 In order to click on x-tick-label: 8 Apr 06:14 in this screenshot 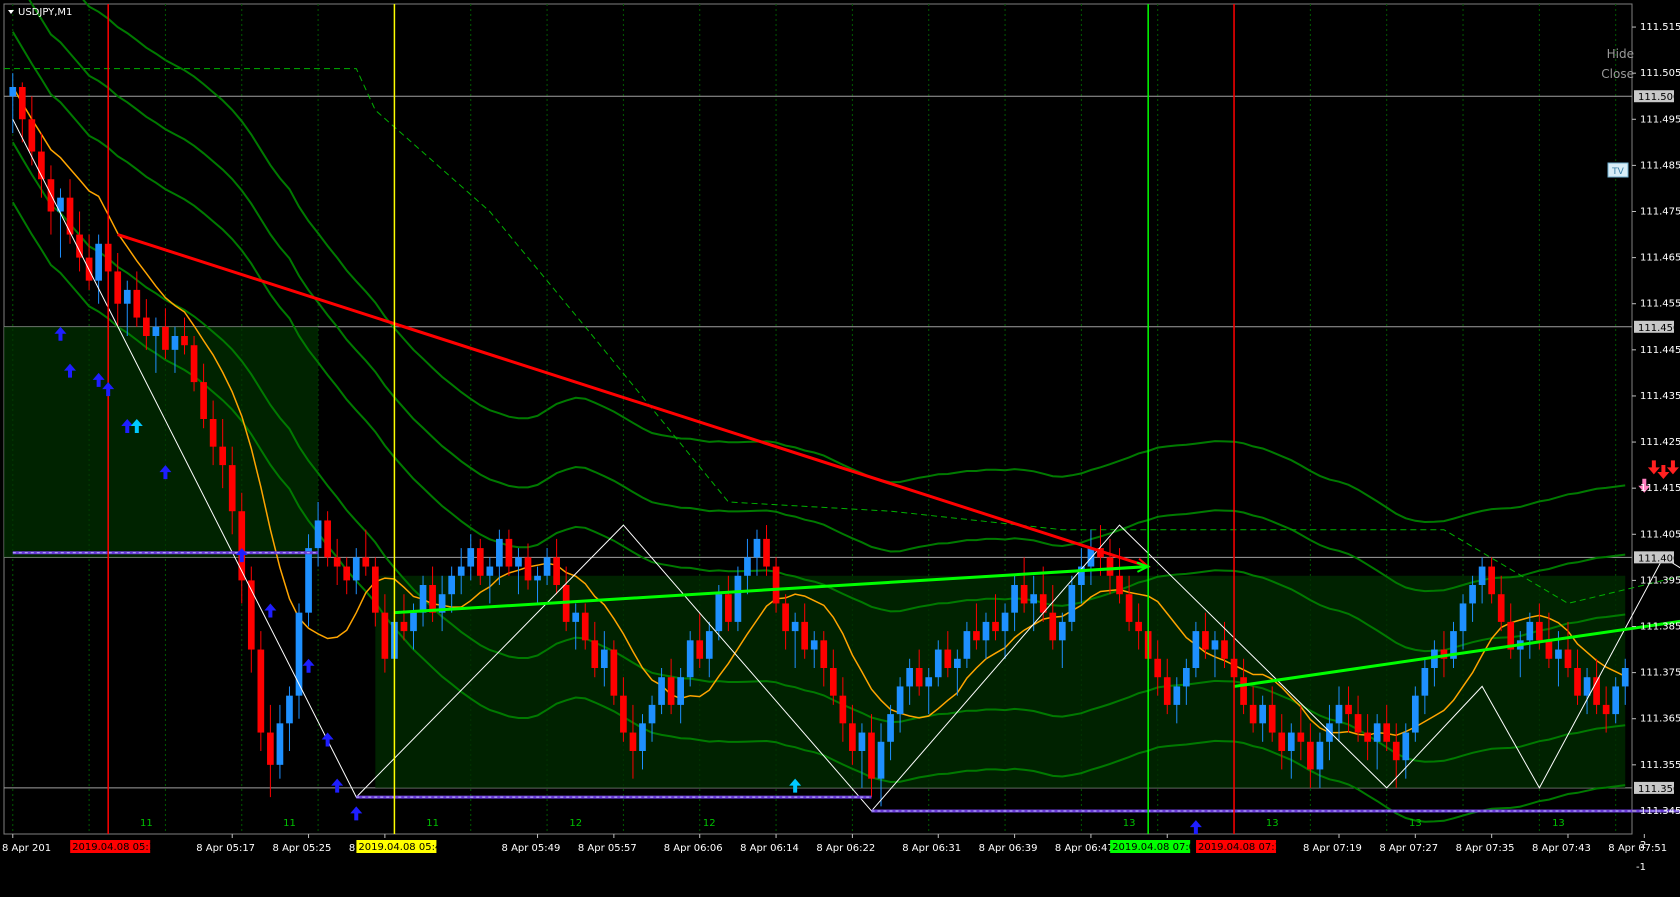, I will do `click(769, 848)`.